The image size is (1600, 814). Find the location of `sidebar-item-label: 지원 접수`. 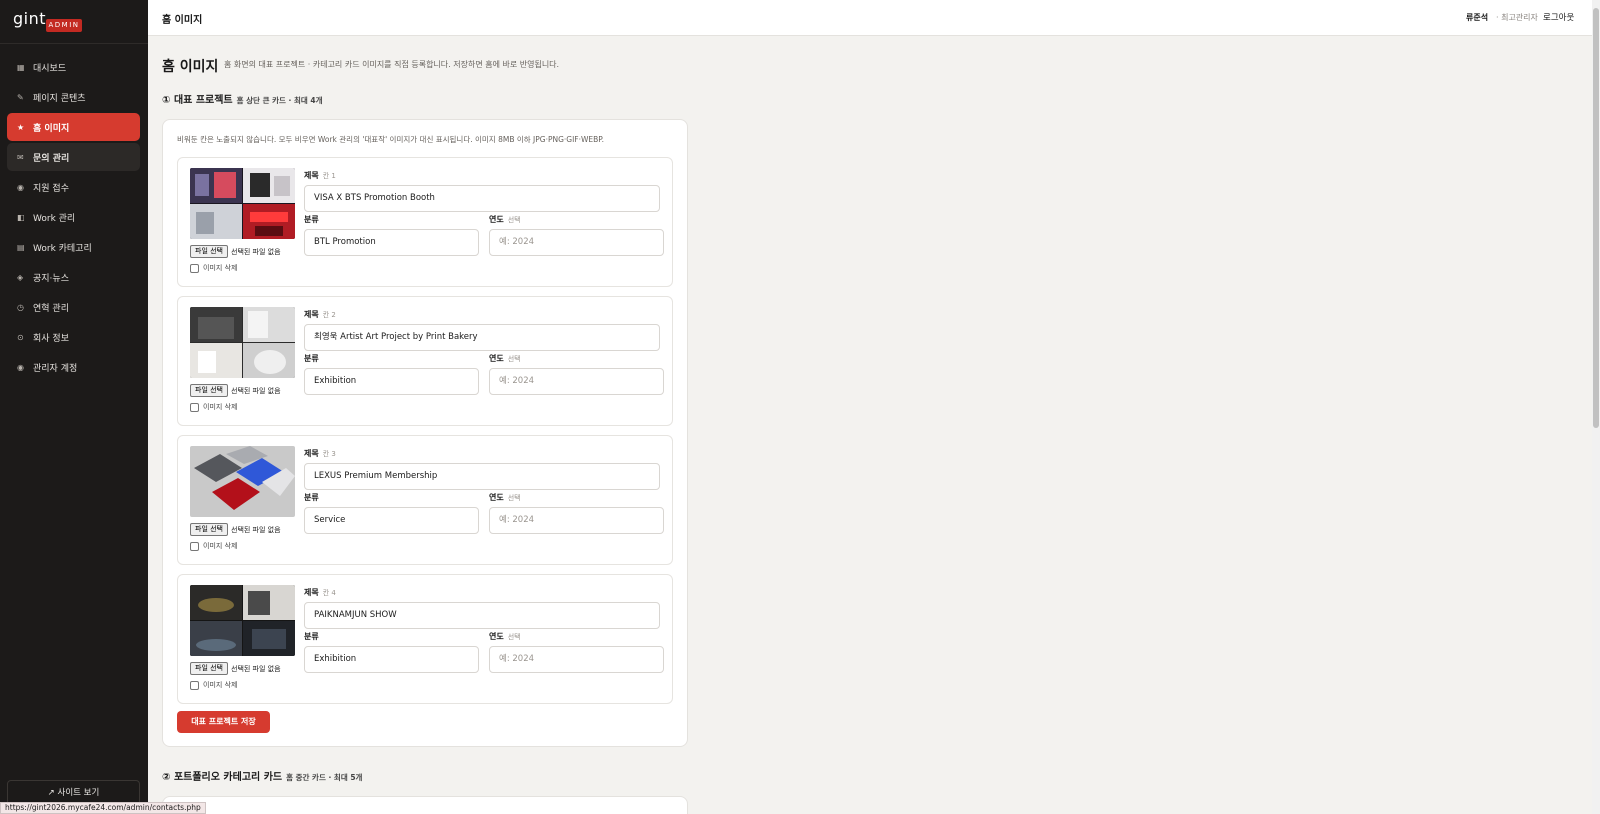

sidebar-item-label: 지원 접수 is located at coordinates (51, 188).